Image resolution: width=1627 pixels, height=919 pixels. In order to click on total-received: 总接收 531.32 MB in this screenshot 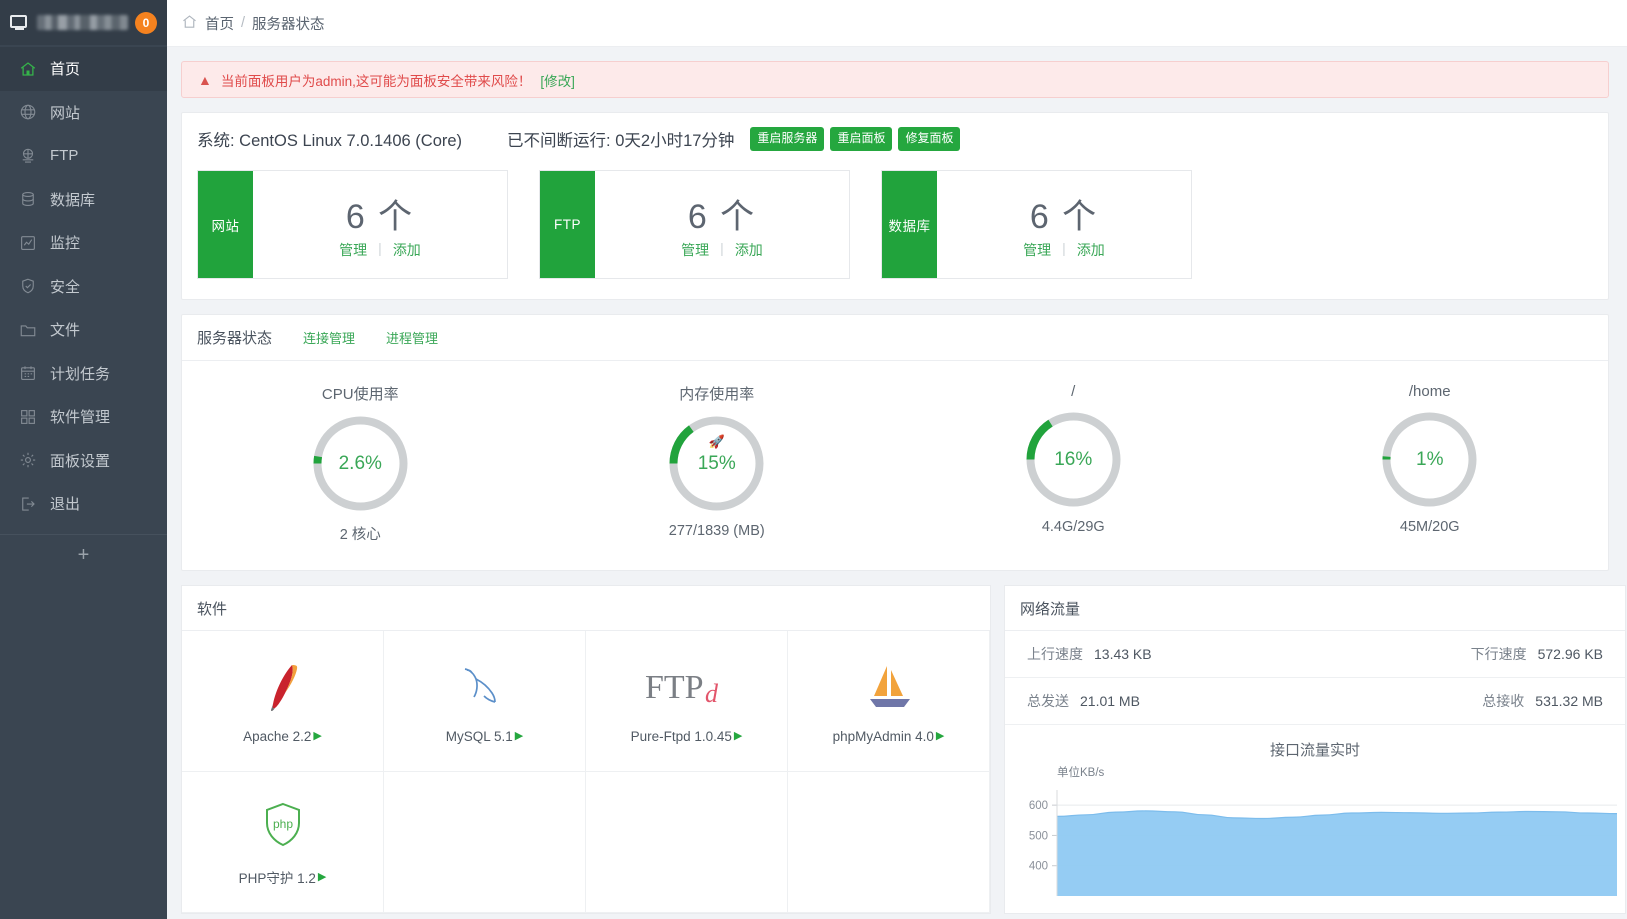, I will do `click(1542, 701)`.